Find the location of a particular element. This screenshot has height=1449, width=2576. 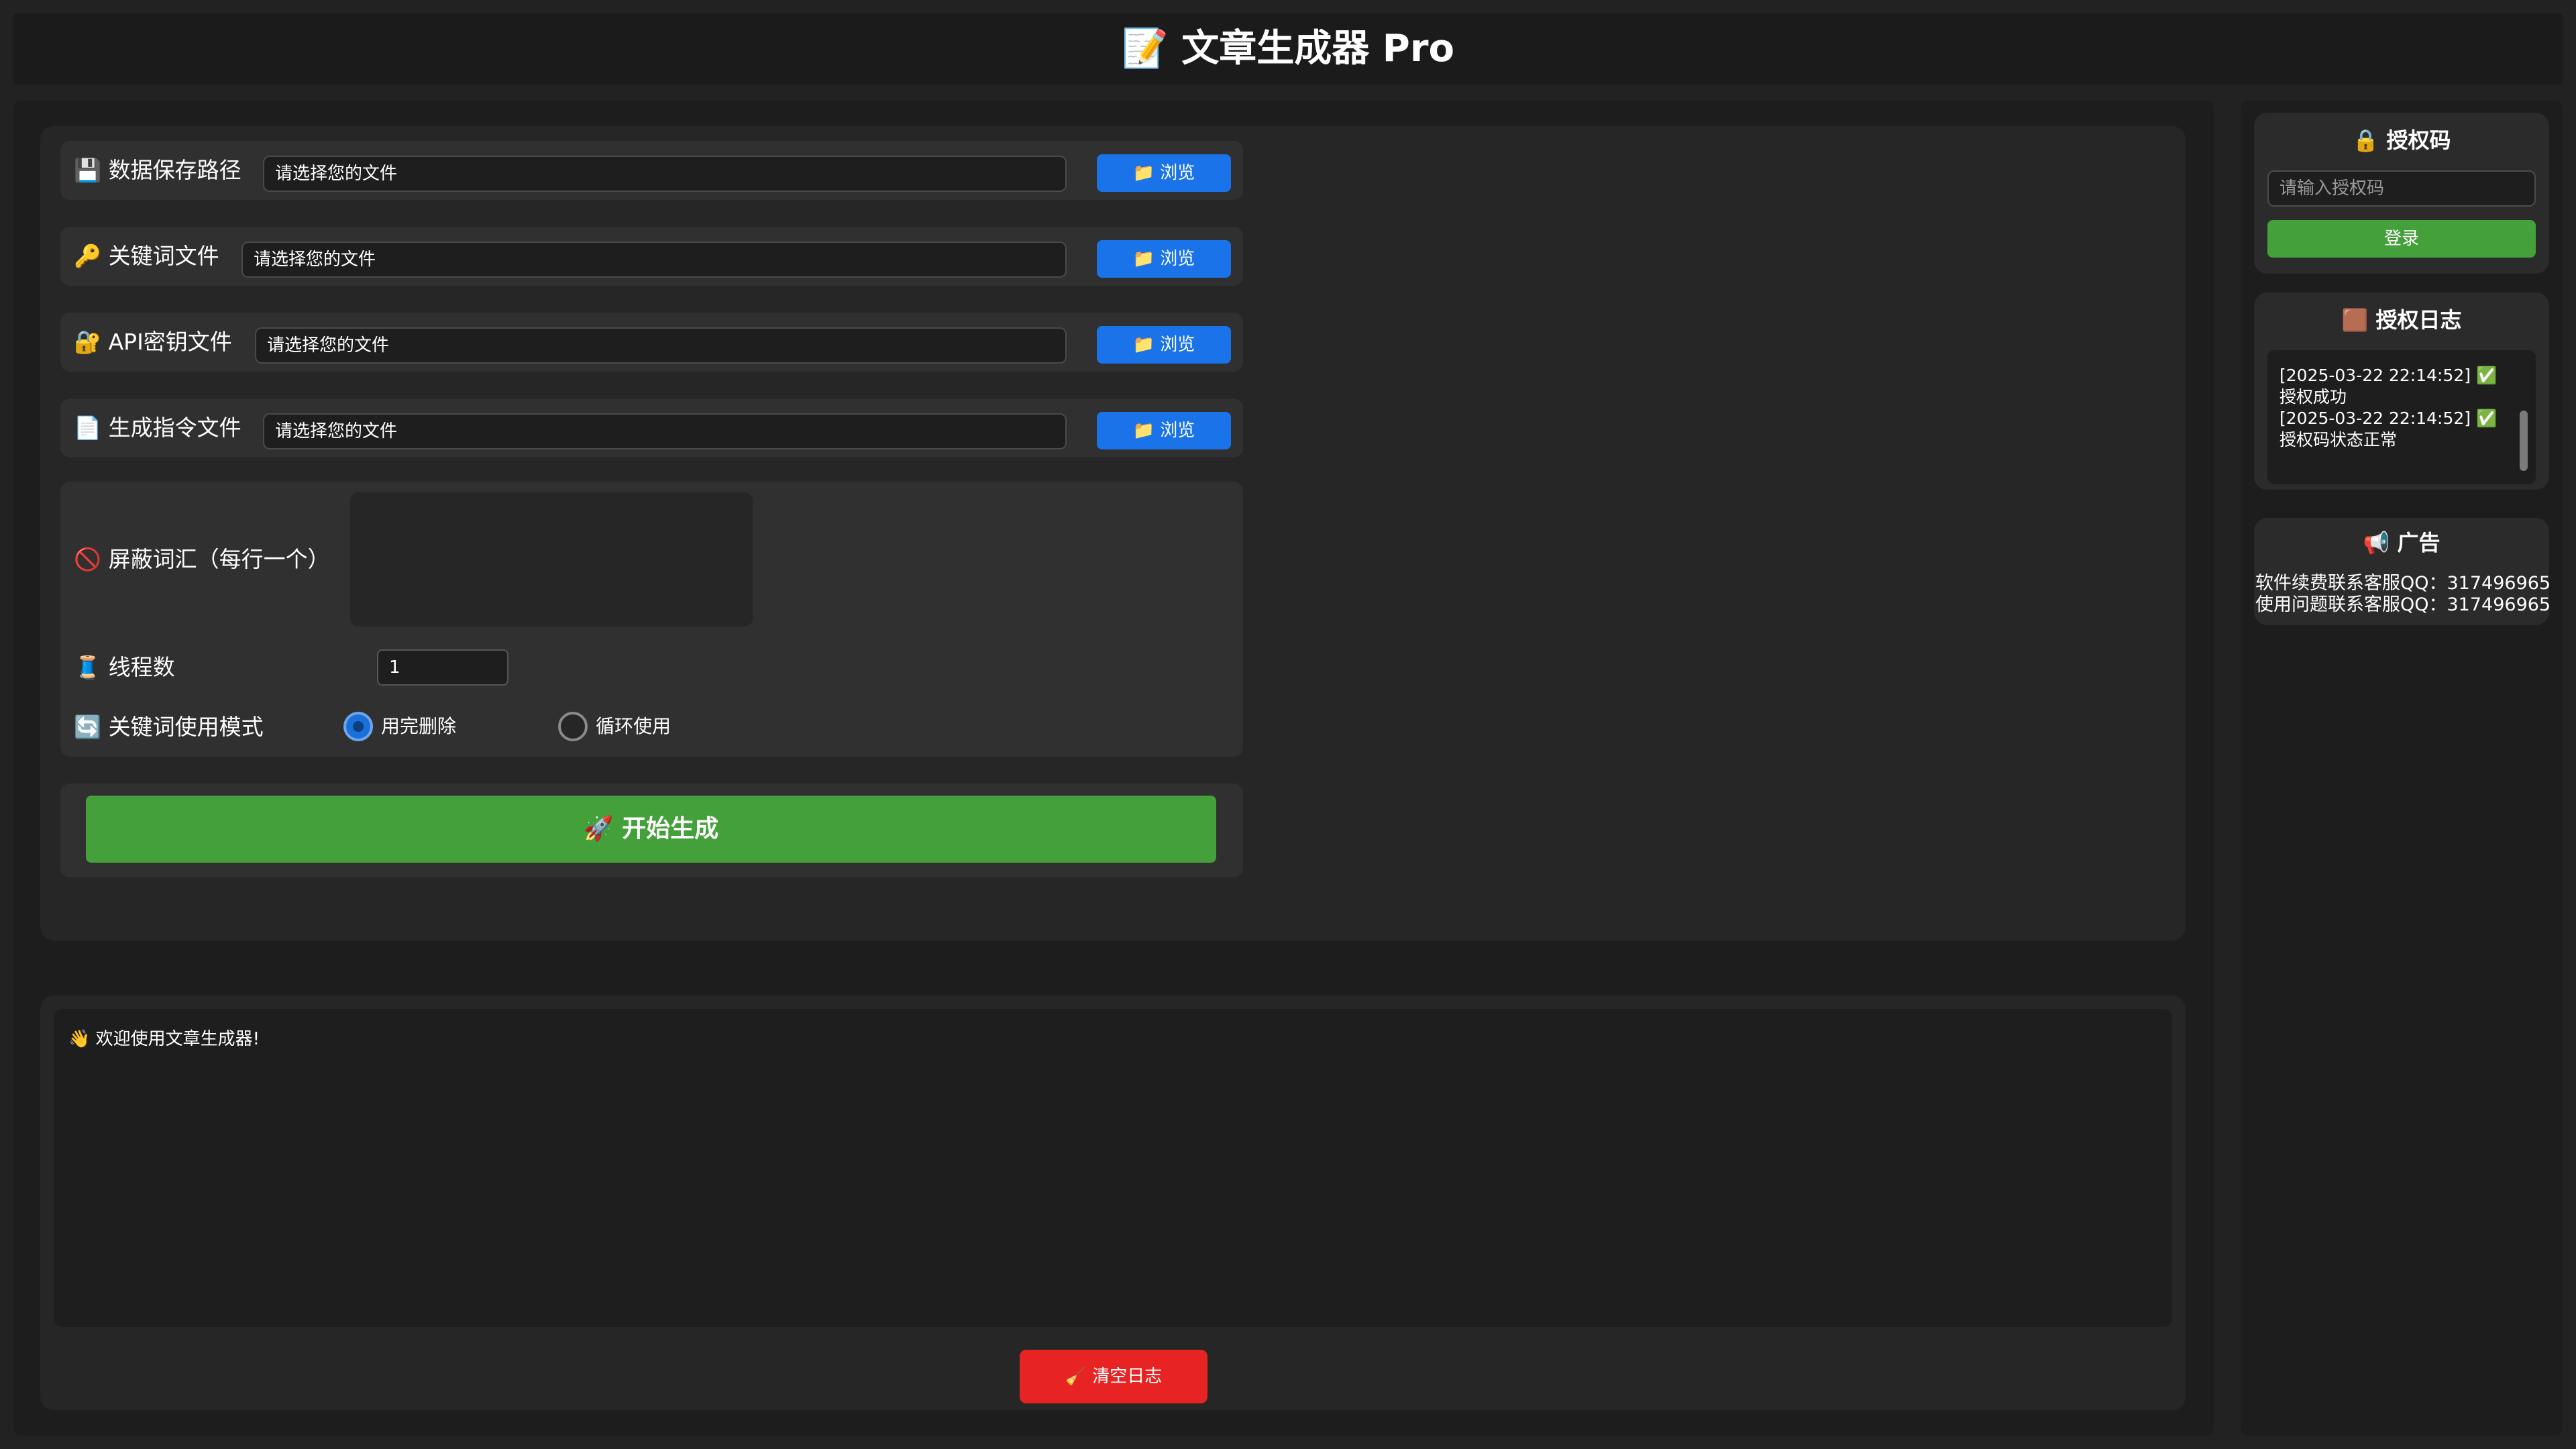

keywords-file-input: 请选择您的文件 is located at coordinates (654, 259).